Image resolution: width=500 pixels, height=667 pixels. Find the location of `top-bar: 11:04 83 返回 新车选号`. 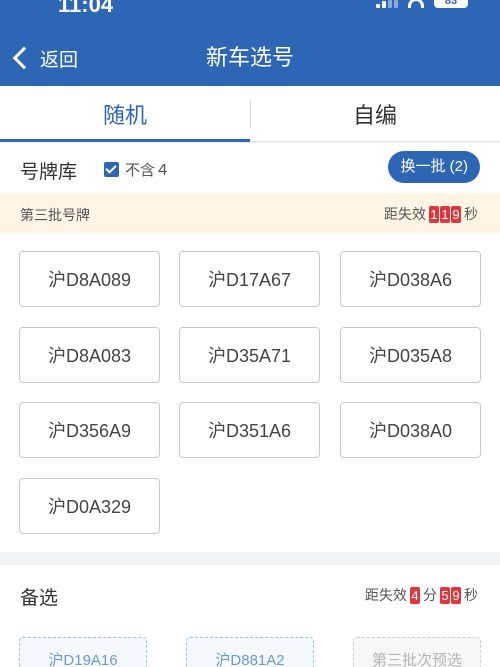

top-bar: 11:04 83 返回 新车选号 is located at coordinates (250, 43).